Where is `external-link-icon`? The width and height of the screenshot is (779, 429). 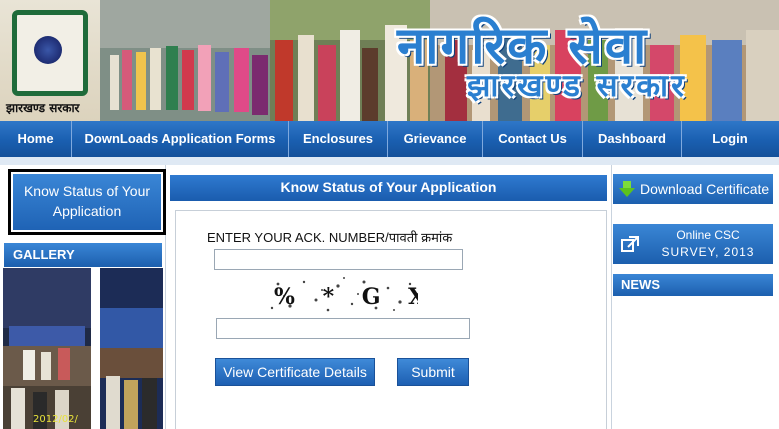
external-link-icon is located at coordinates (630, 244).